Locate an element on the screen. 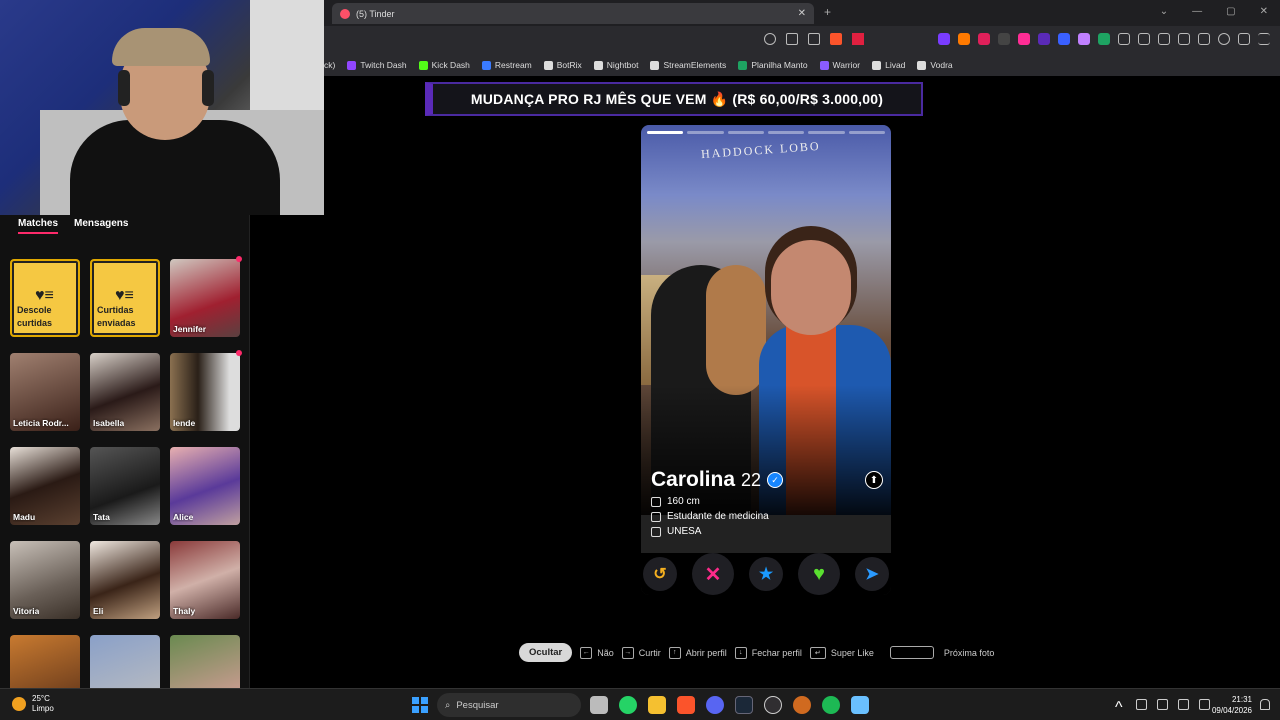  ruler-icon is located at coordinates (656, 501).